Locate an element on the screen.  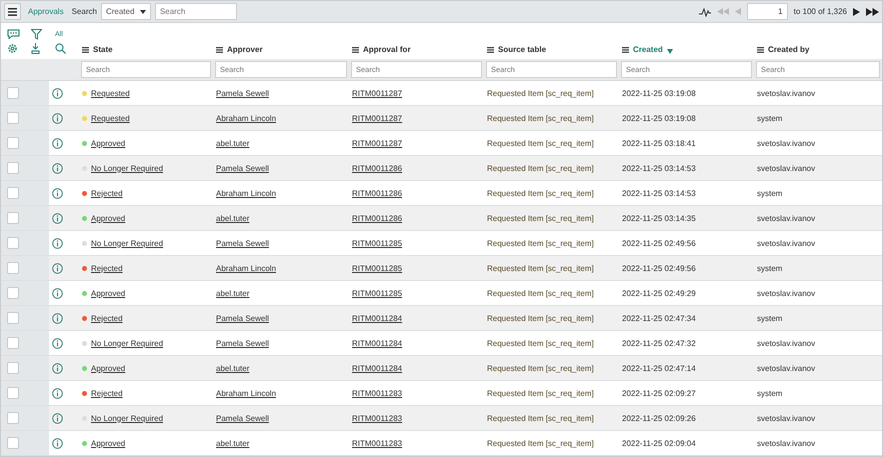
next-page-icon is located at coordinates (856, 12).